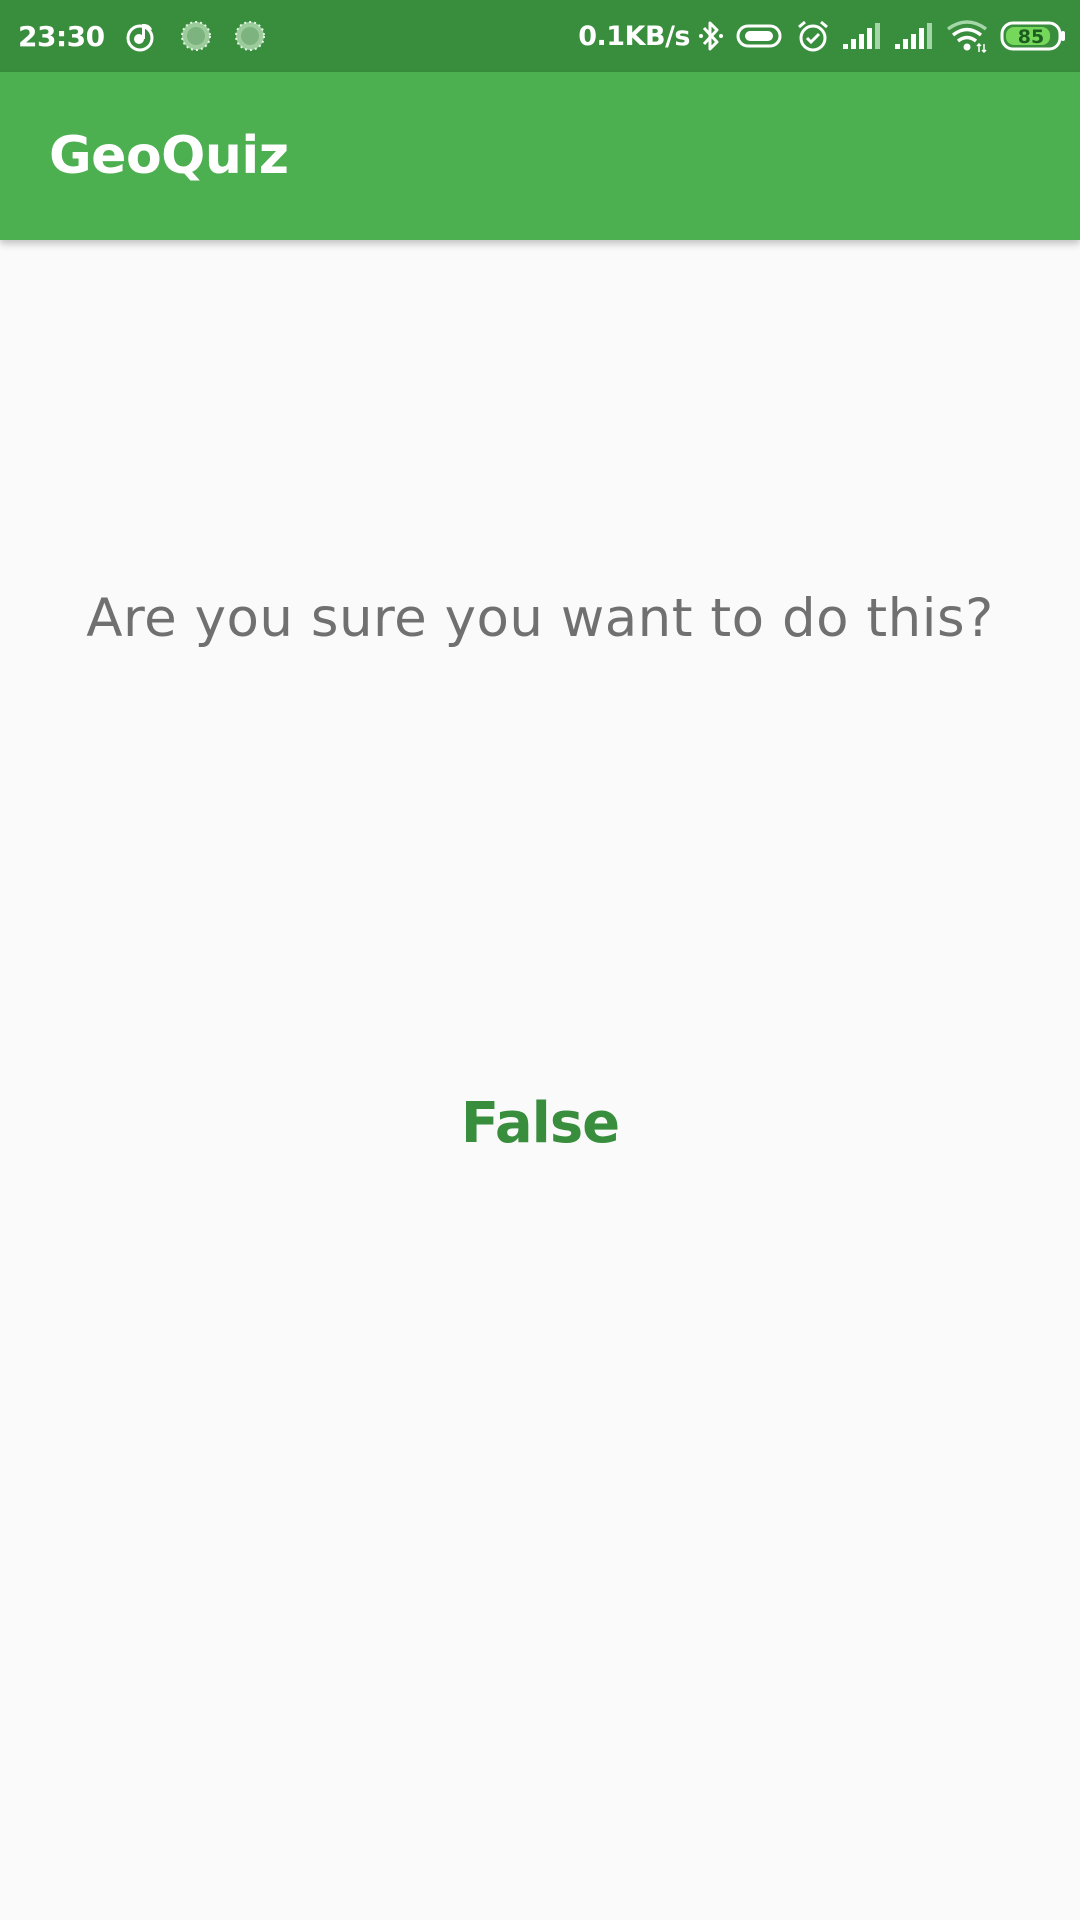 The image size is (1080, 1920). I want to click on app-bar: GeoQuiz, so click(540, 156).